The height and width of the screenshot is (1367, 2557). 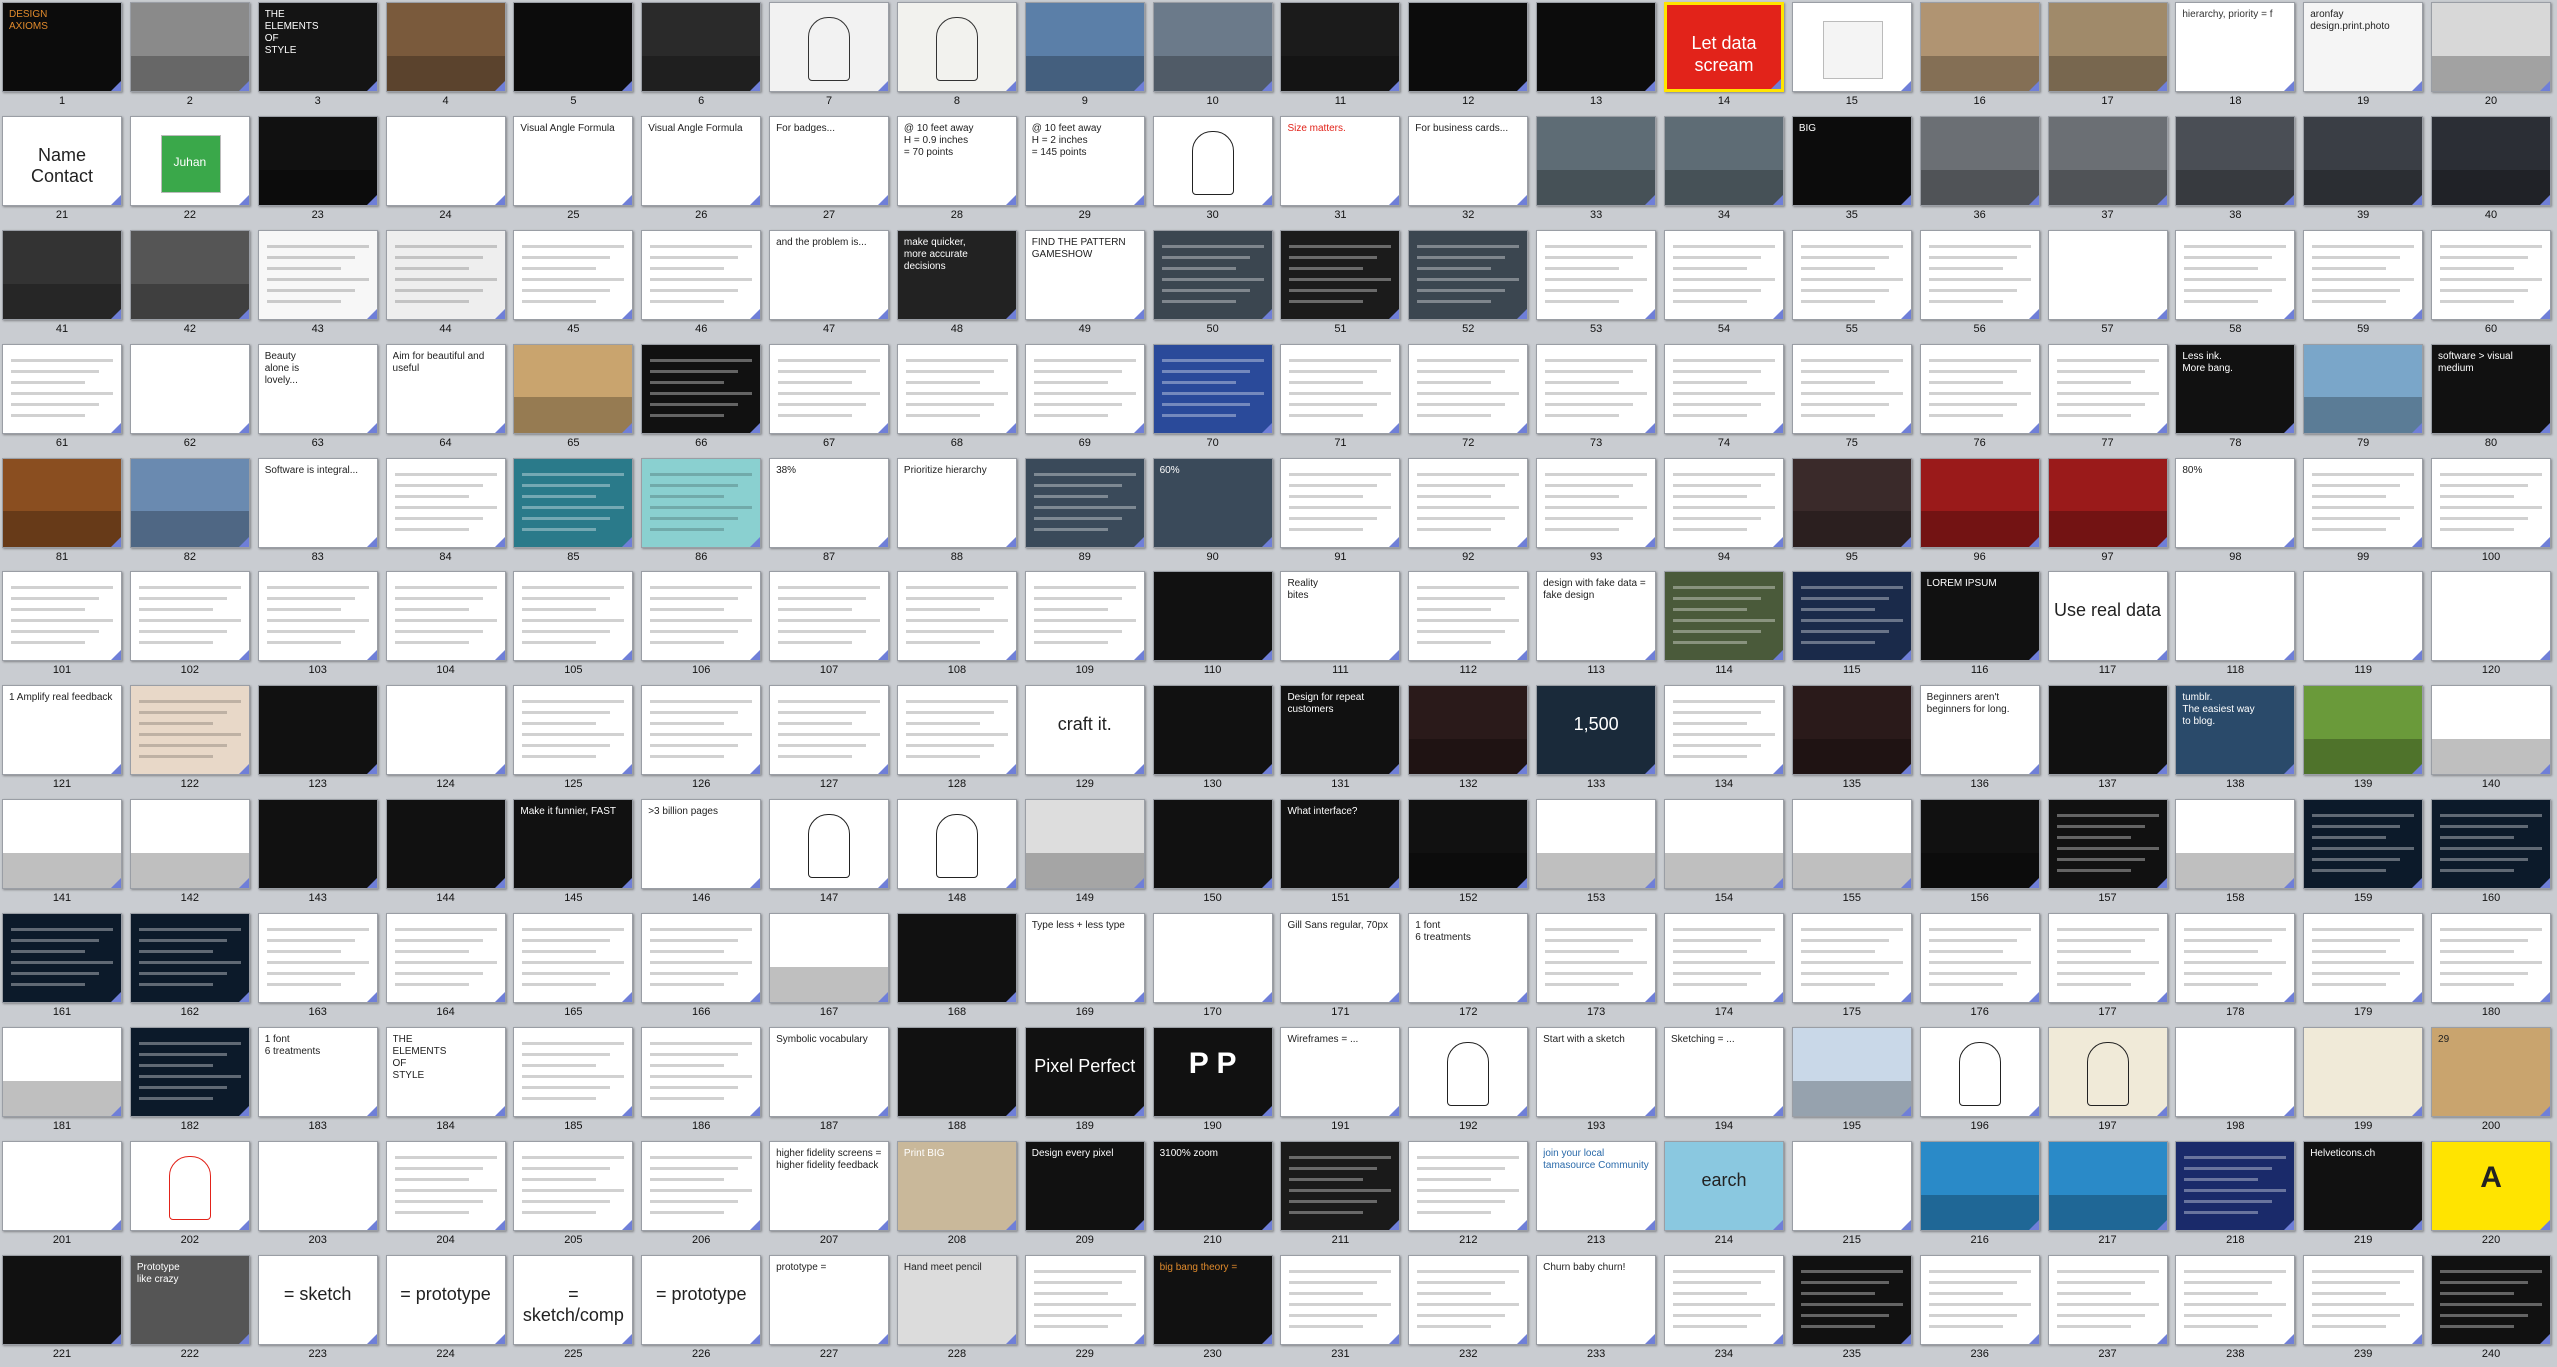 What do you see at coordinates (2365, 399) in the screenshot?
I see `slide-cell: 79` at bounding box center [2365, 399].